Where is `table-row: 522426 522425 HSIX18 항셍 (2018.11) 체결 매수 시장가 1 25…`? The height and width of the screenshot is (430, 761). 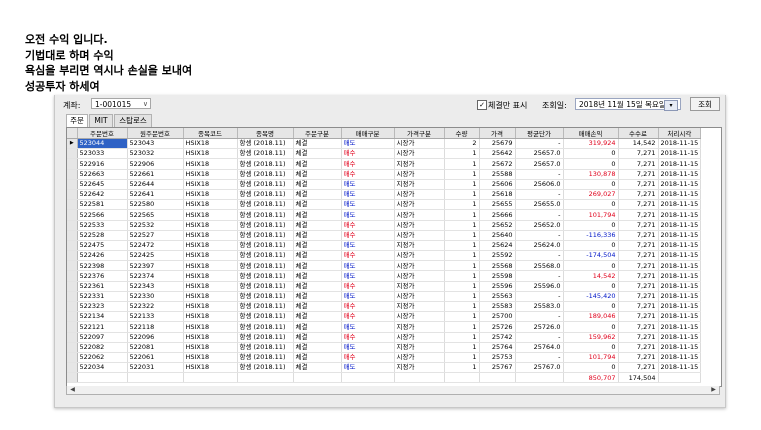
table-row: 522426 522425 HSIX18 항셍 (2018.11) 체결 매수 시장가 1 25… is located at coordinates (384, 256).